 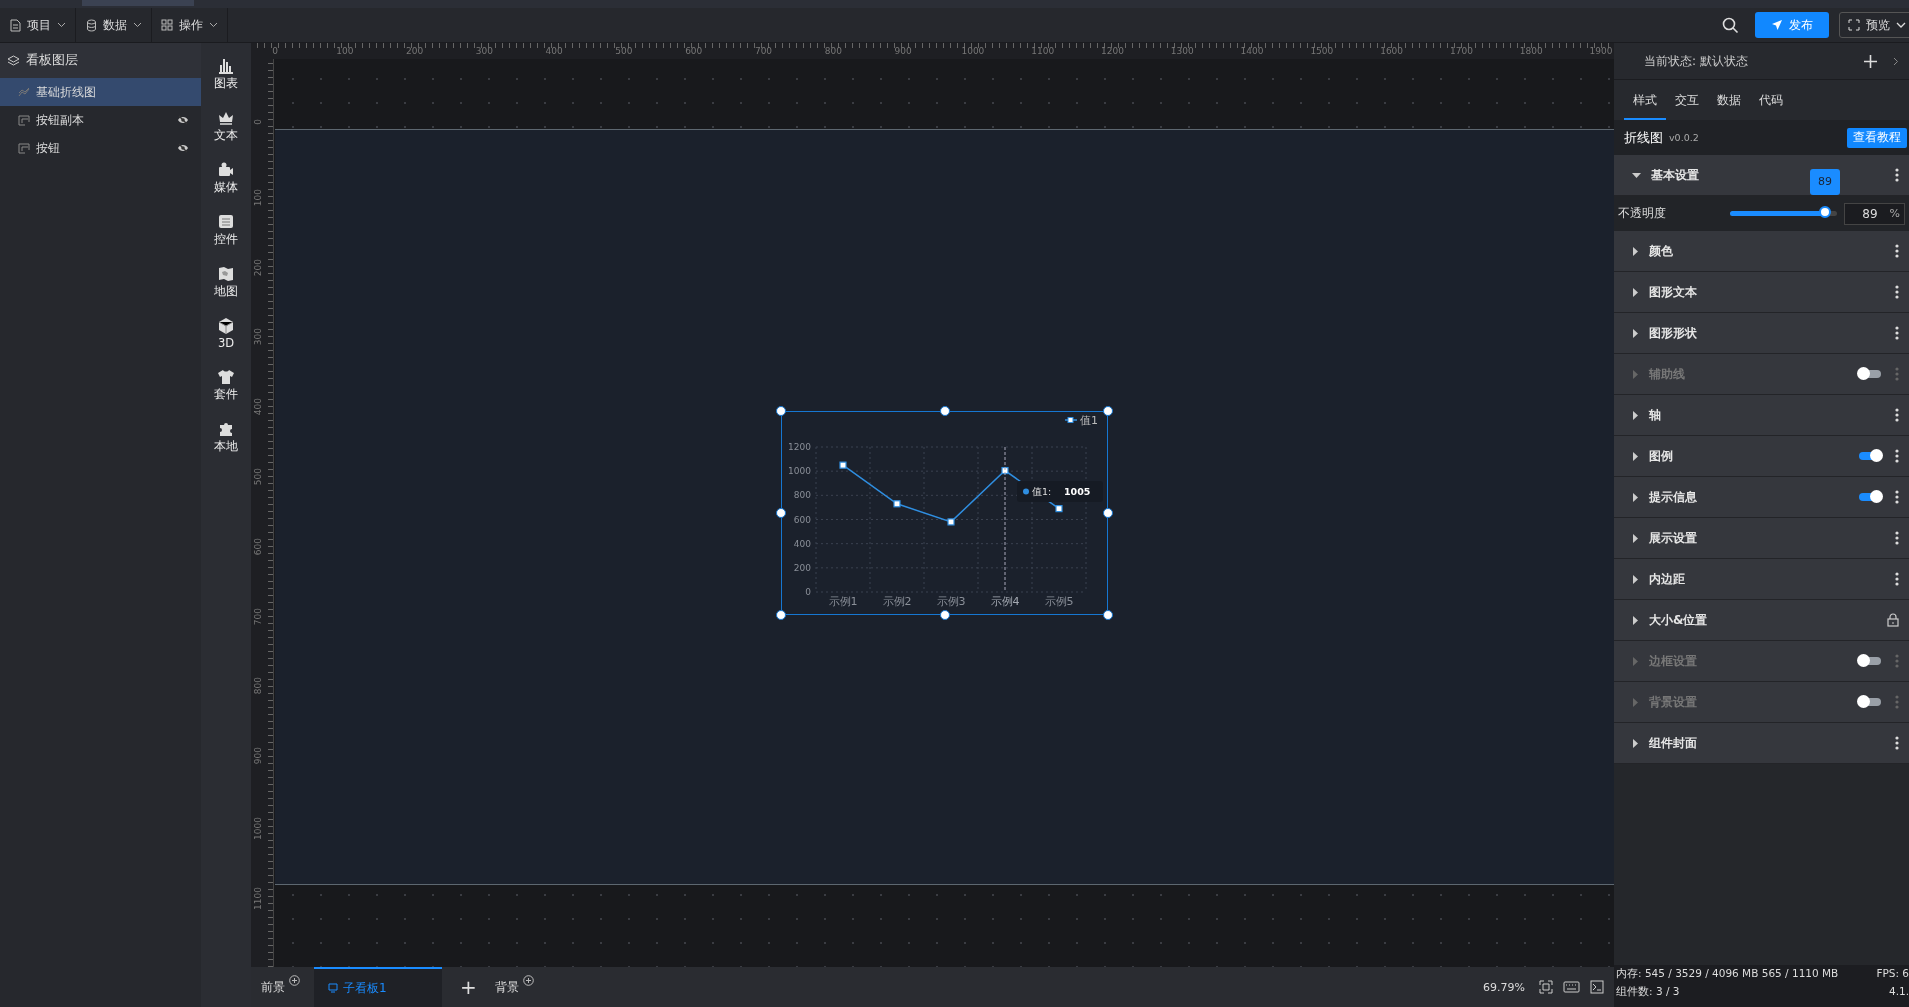 I want to click on axis-label: 示例3, so click(x=951, y=601).